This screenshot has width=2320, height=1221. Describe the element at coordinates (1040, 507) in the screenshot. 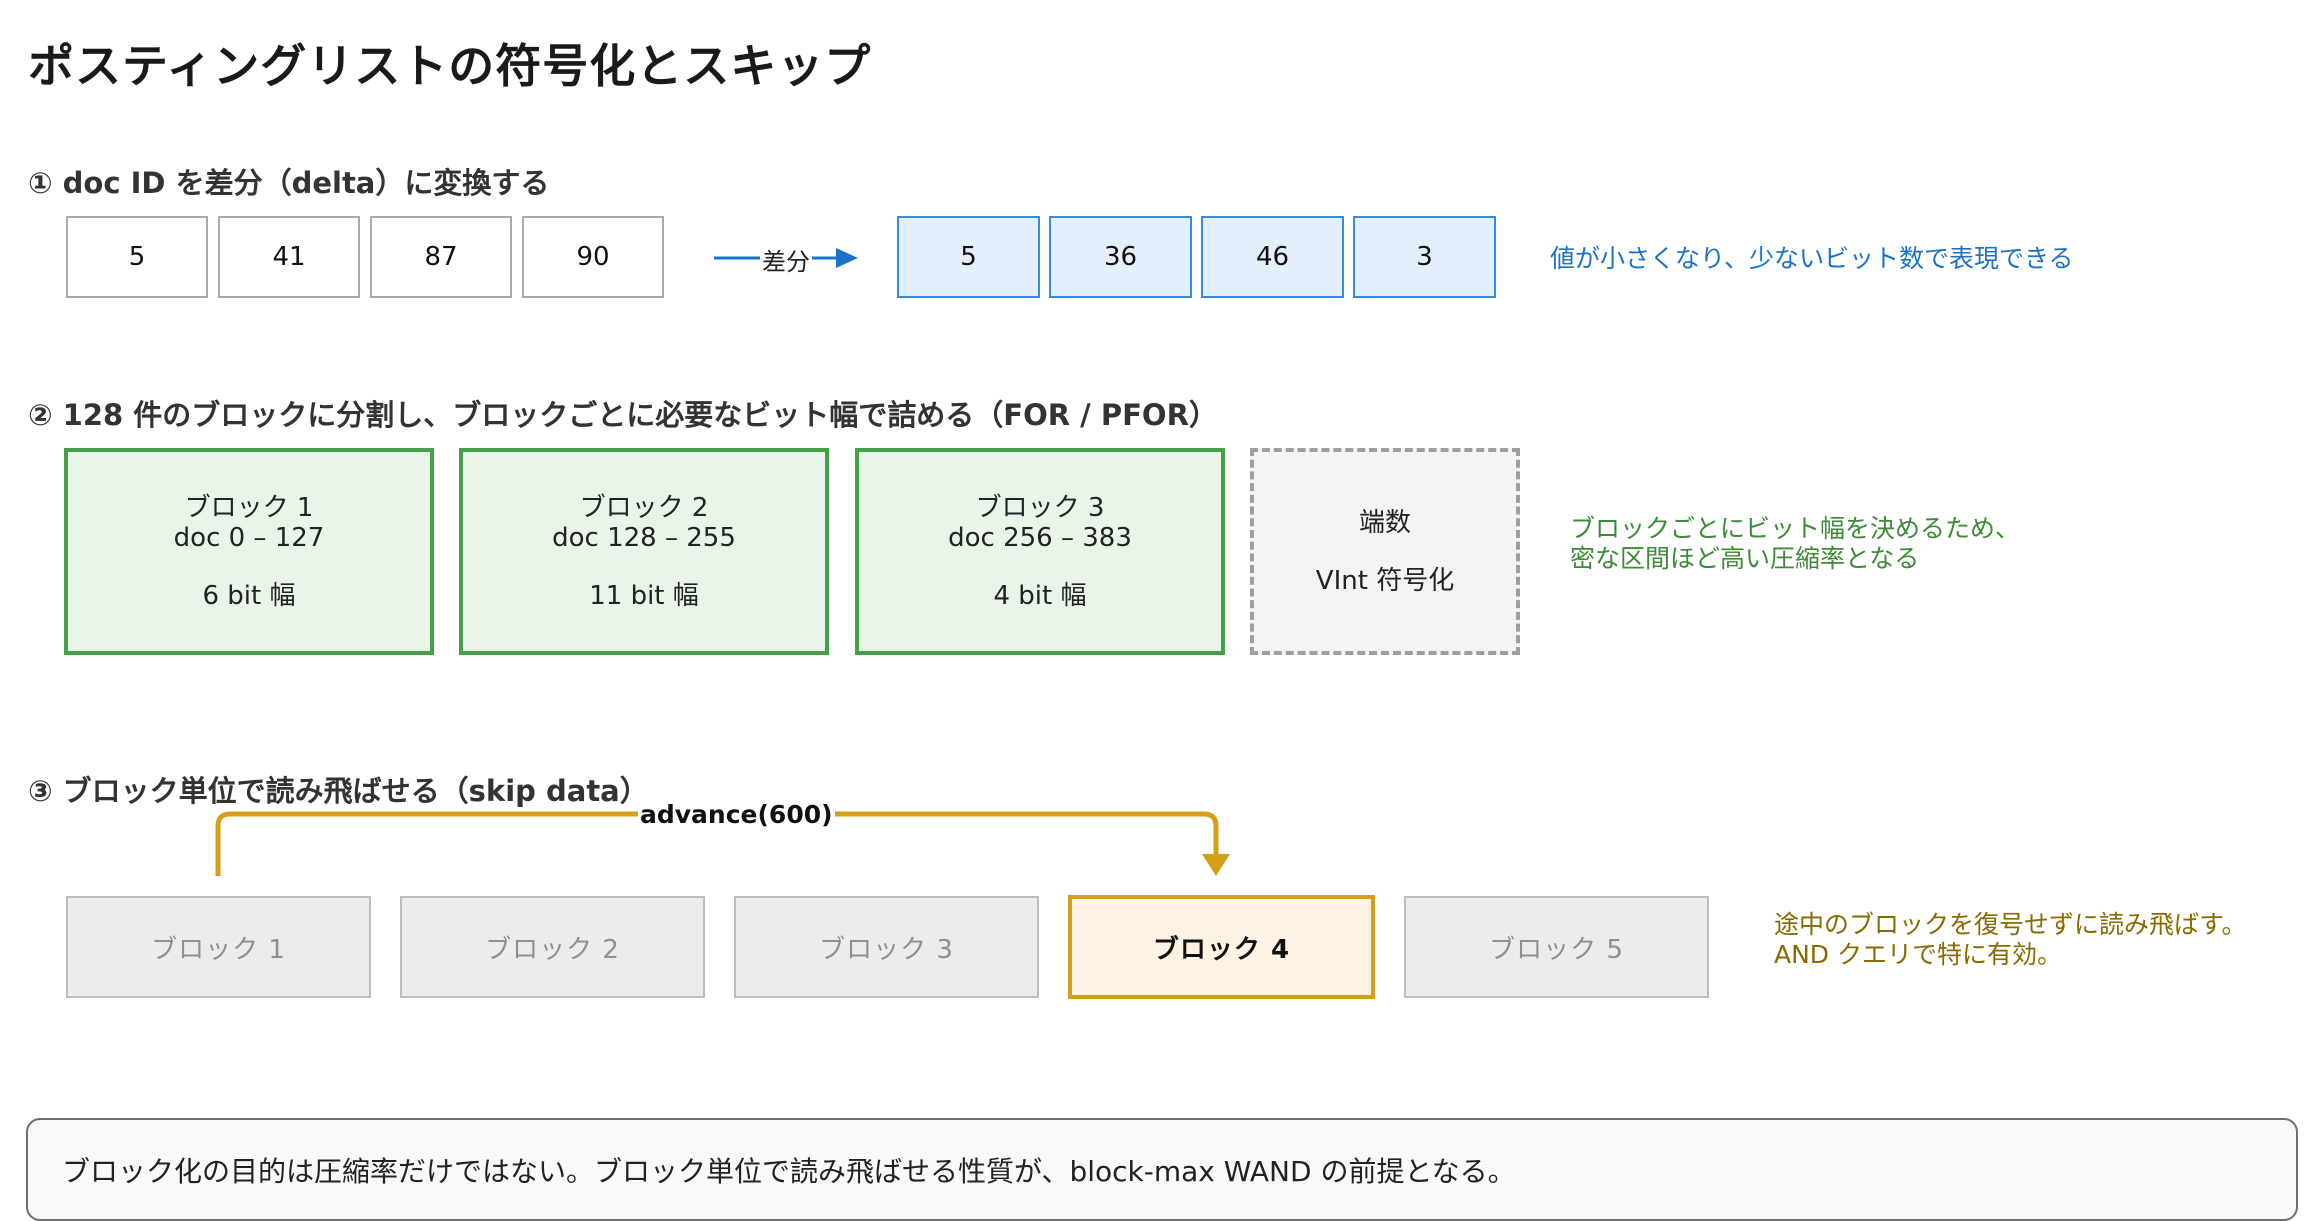

I see `block-name: ブロック 3` at that location.